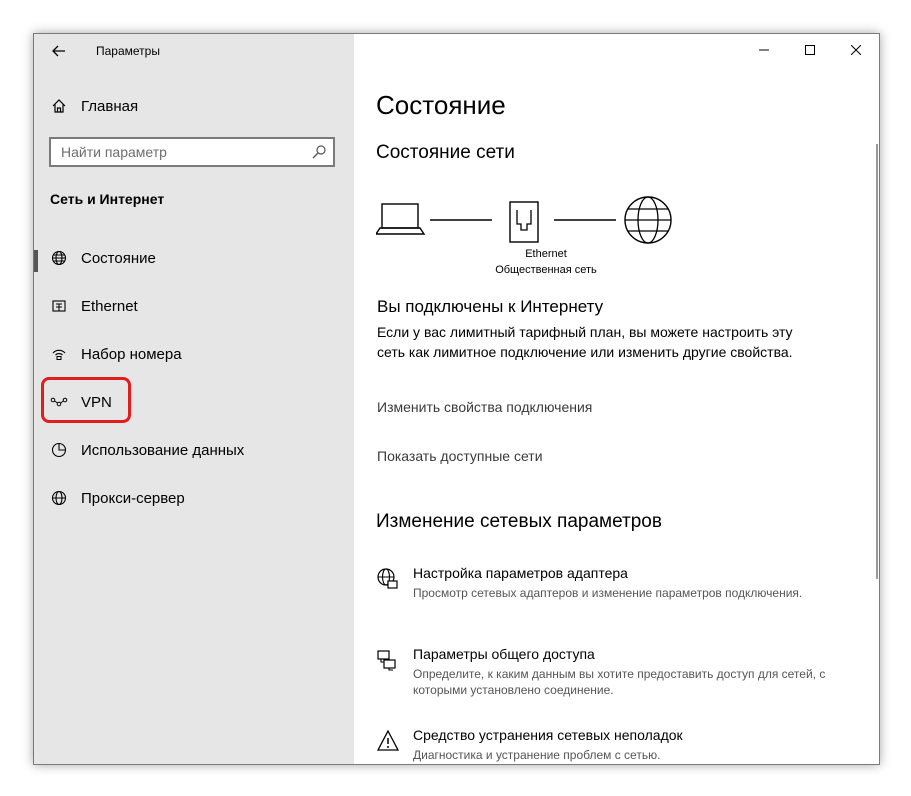 The image size is (911, 796). Describe the element at coordinates (59, 306) in the screenshot. I see `ethernet-icon` at that location.